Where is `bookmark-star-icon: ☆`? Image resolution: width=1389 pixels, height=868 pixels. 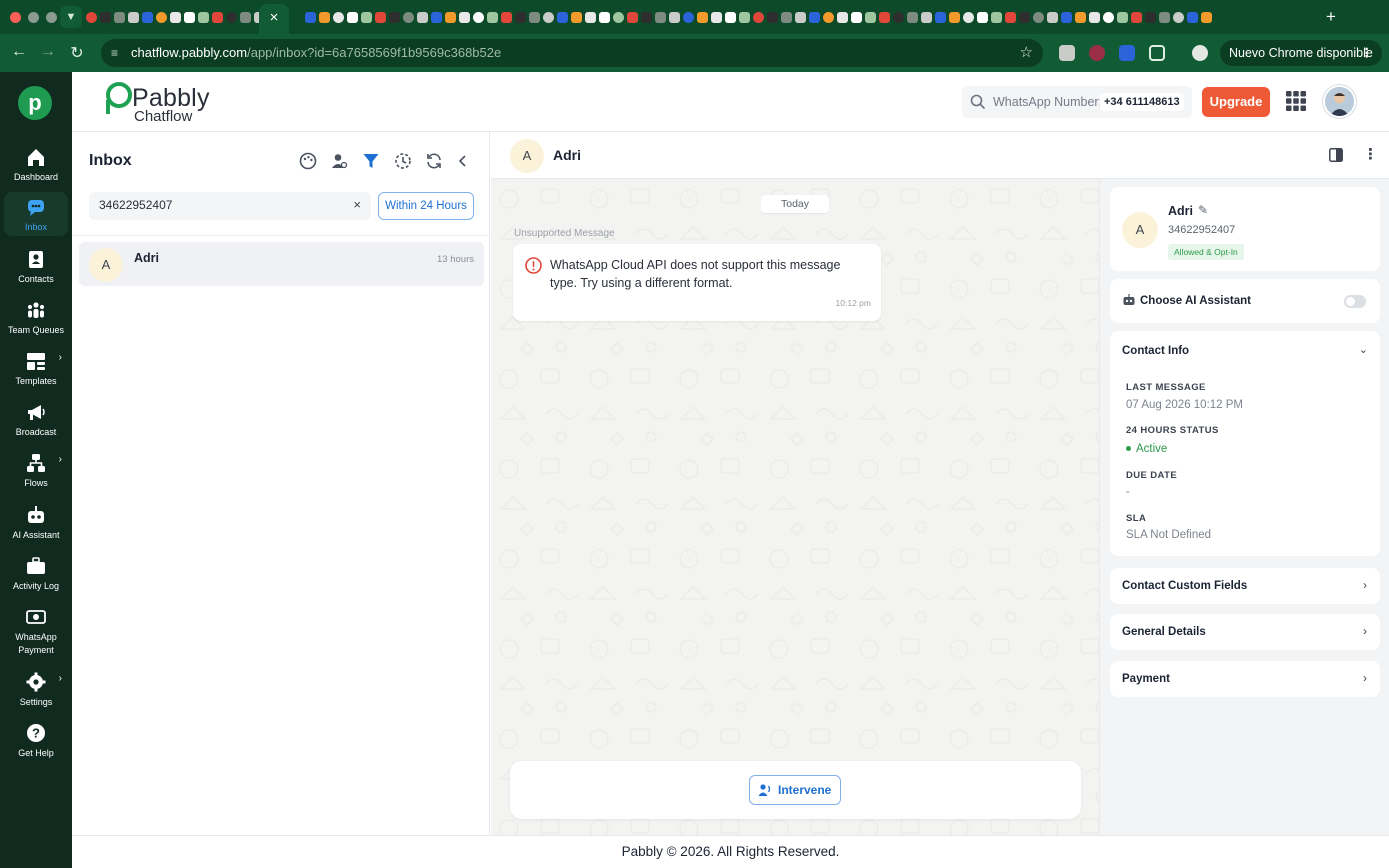
bookmark-star-icon: ☆ is located at coordinates (1026, 52).